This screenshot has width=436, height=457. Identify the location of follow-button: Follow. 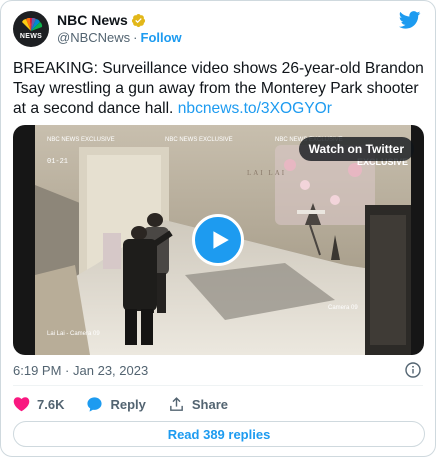
(161, 37).